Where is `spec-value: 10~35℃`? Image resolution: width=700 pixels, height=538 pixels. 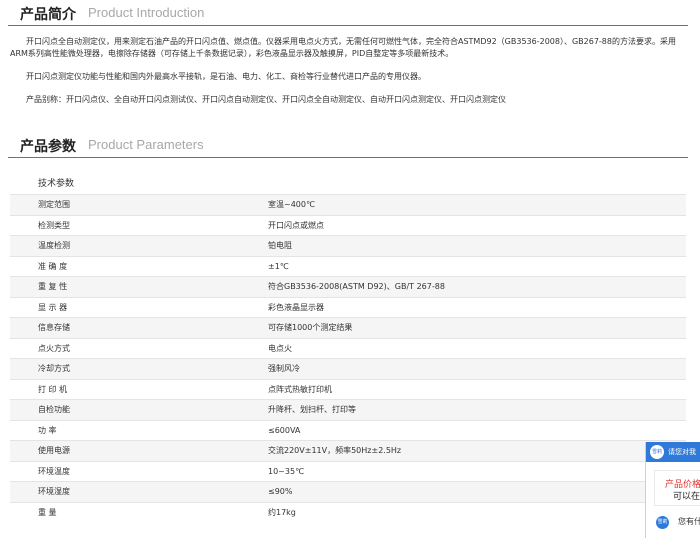 spec-value: 10~35℃ is located at coordinates (463, 471).